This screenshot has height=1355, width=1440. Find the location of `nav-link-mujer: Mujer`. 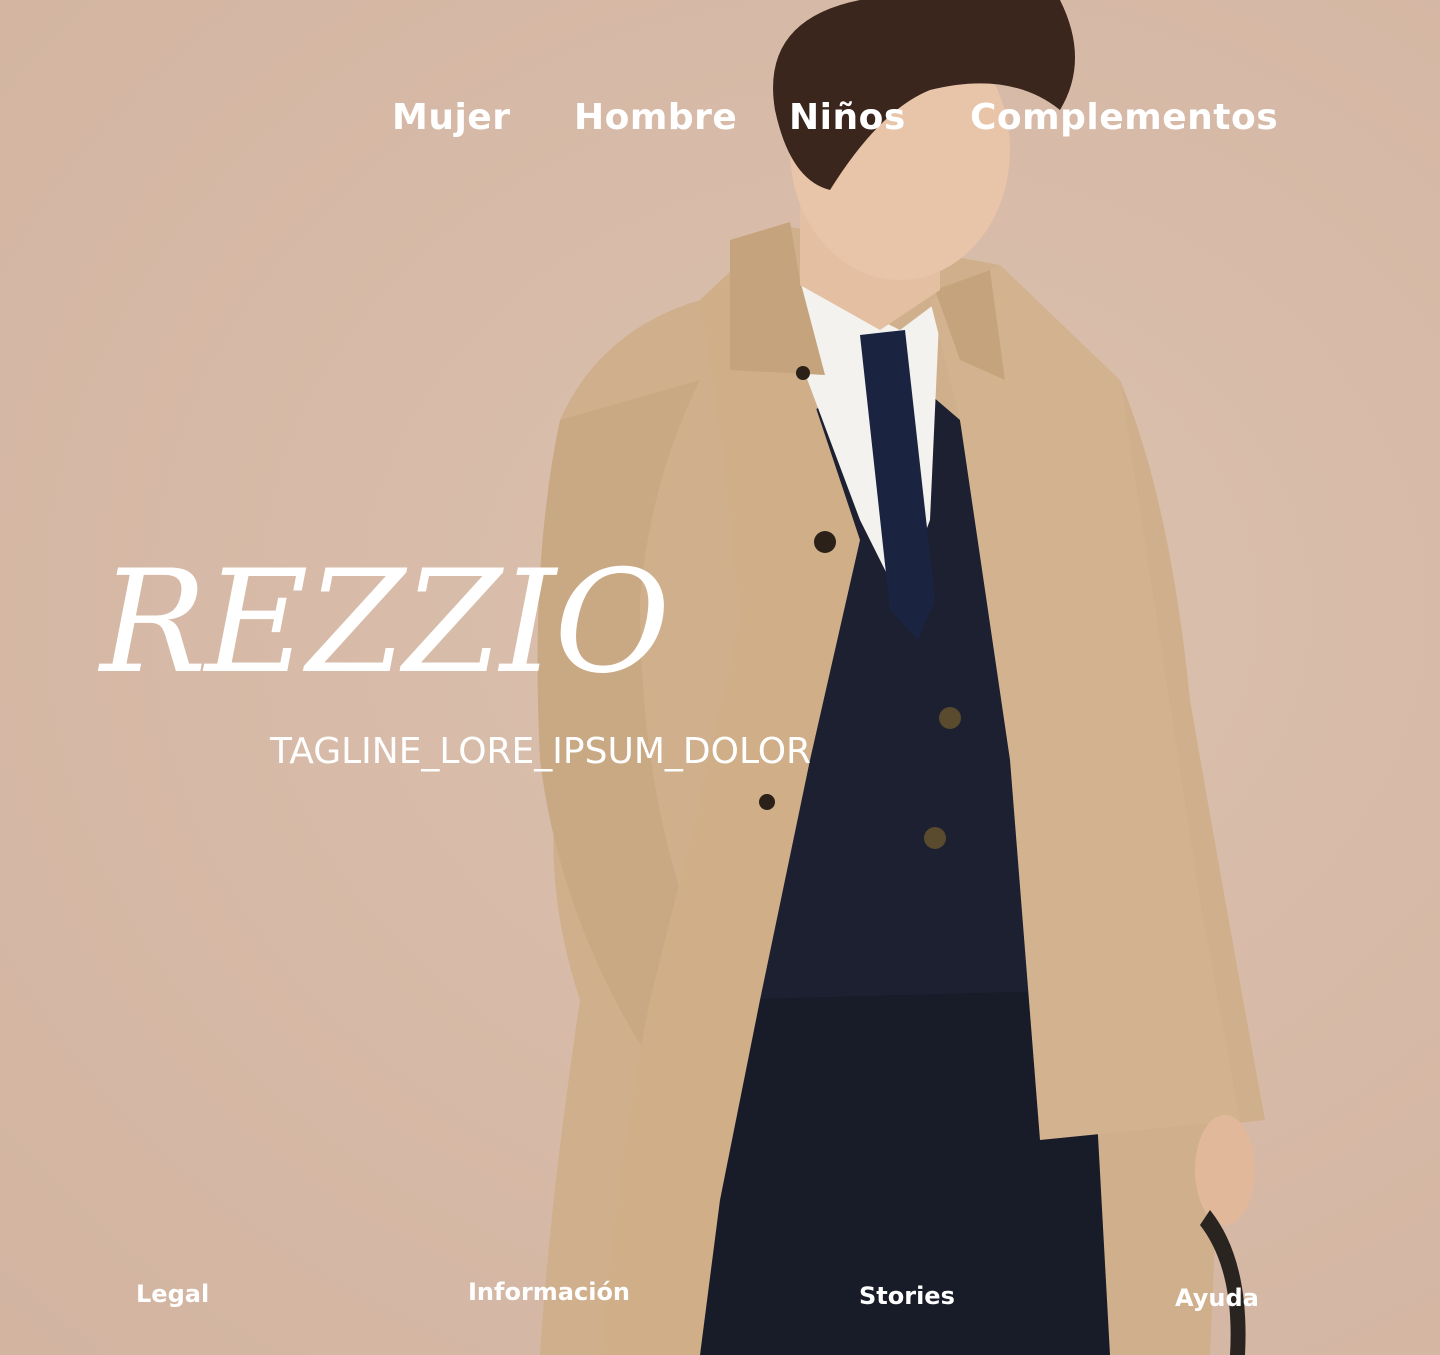

nav-link-mujer: Mujer is located at coordinates (451, 118).